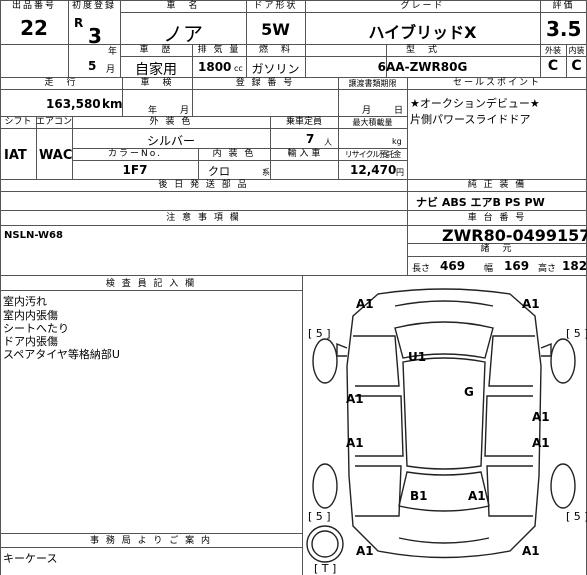 This screenshot has width=587, height=575. What do you see at coordinates (477, 496) in the screenshot?
I see `damage-mark-rear-hatch: A1` at bounding box center [477, 496].